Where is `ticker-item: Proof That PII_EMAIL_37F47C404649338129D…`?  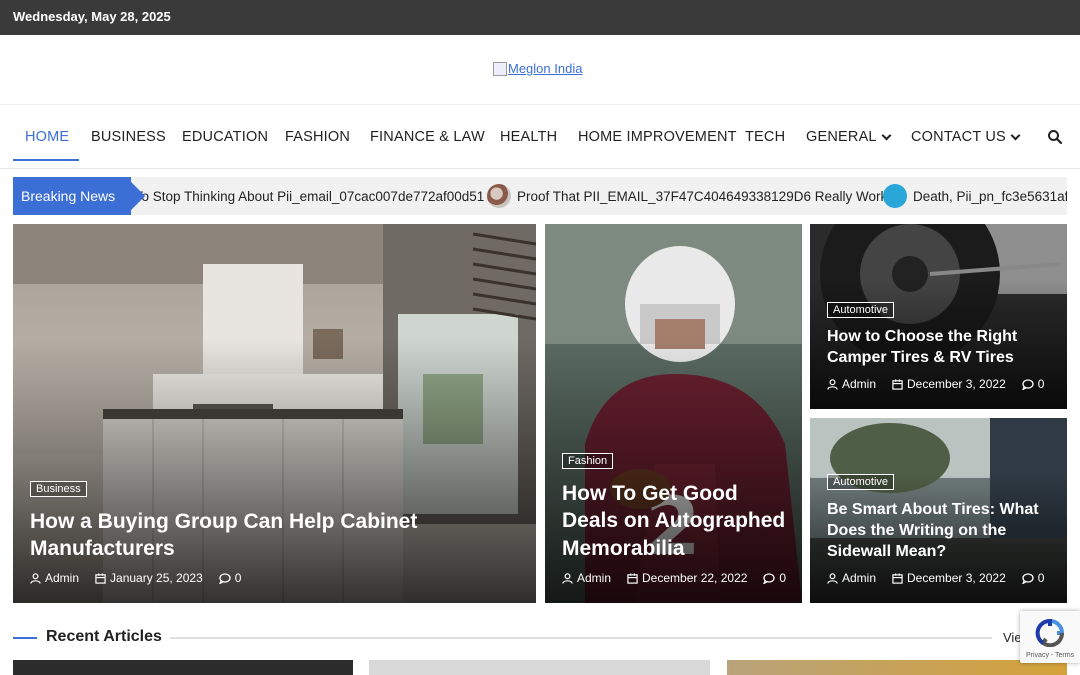 ticker-item: Proof That PII_EMAIL_37F47C404649338129D… is located at coordinates (690, 196).